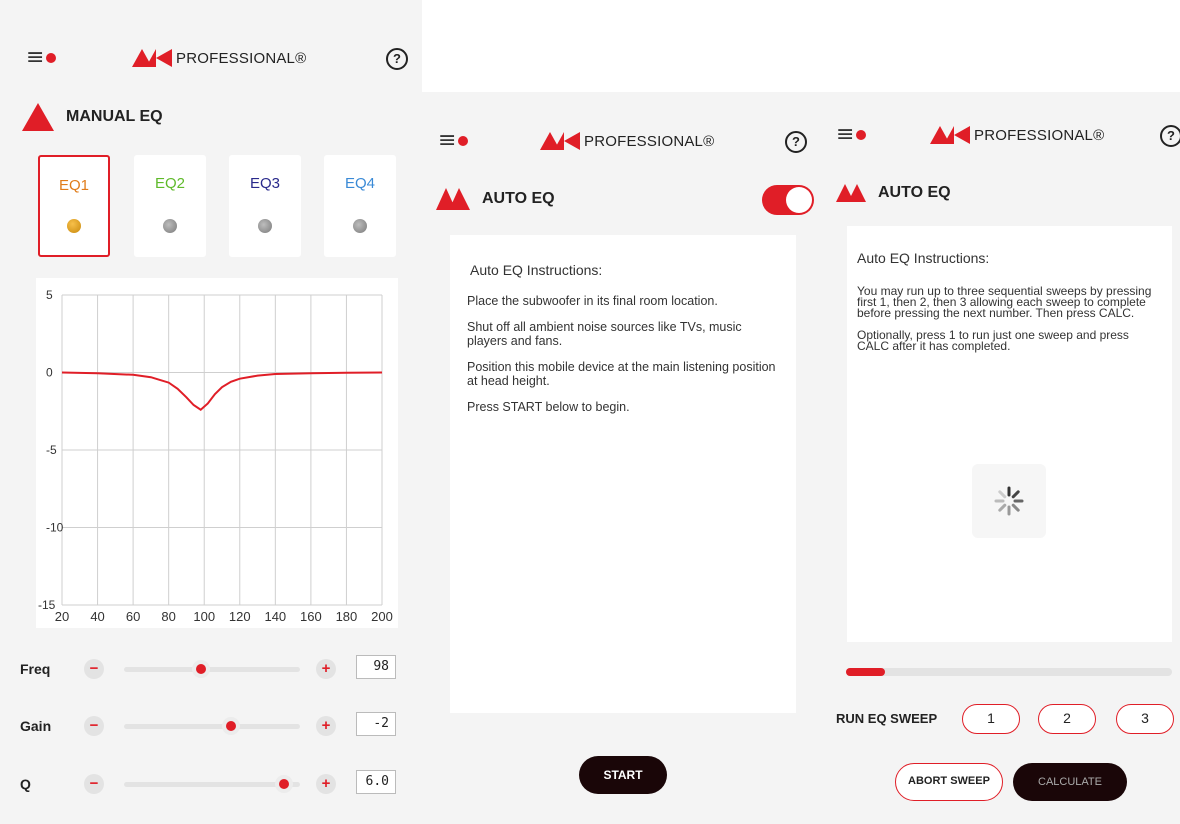  I want to click on x-tick-label: 160, so click(311, 616).